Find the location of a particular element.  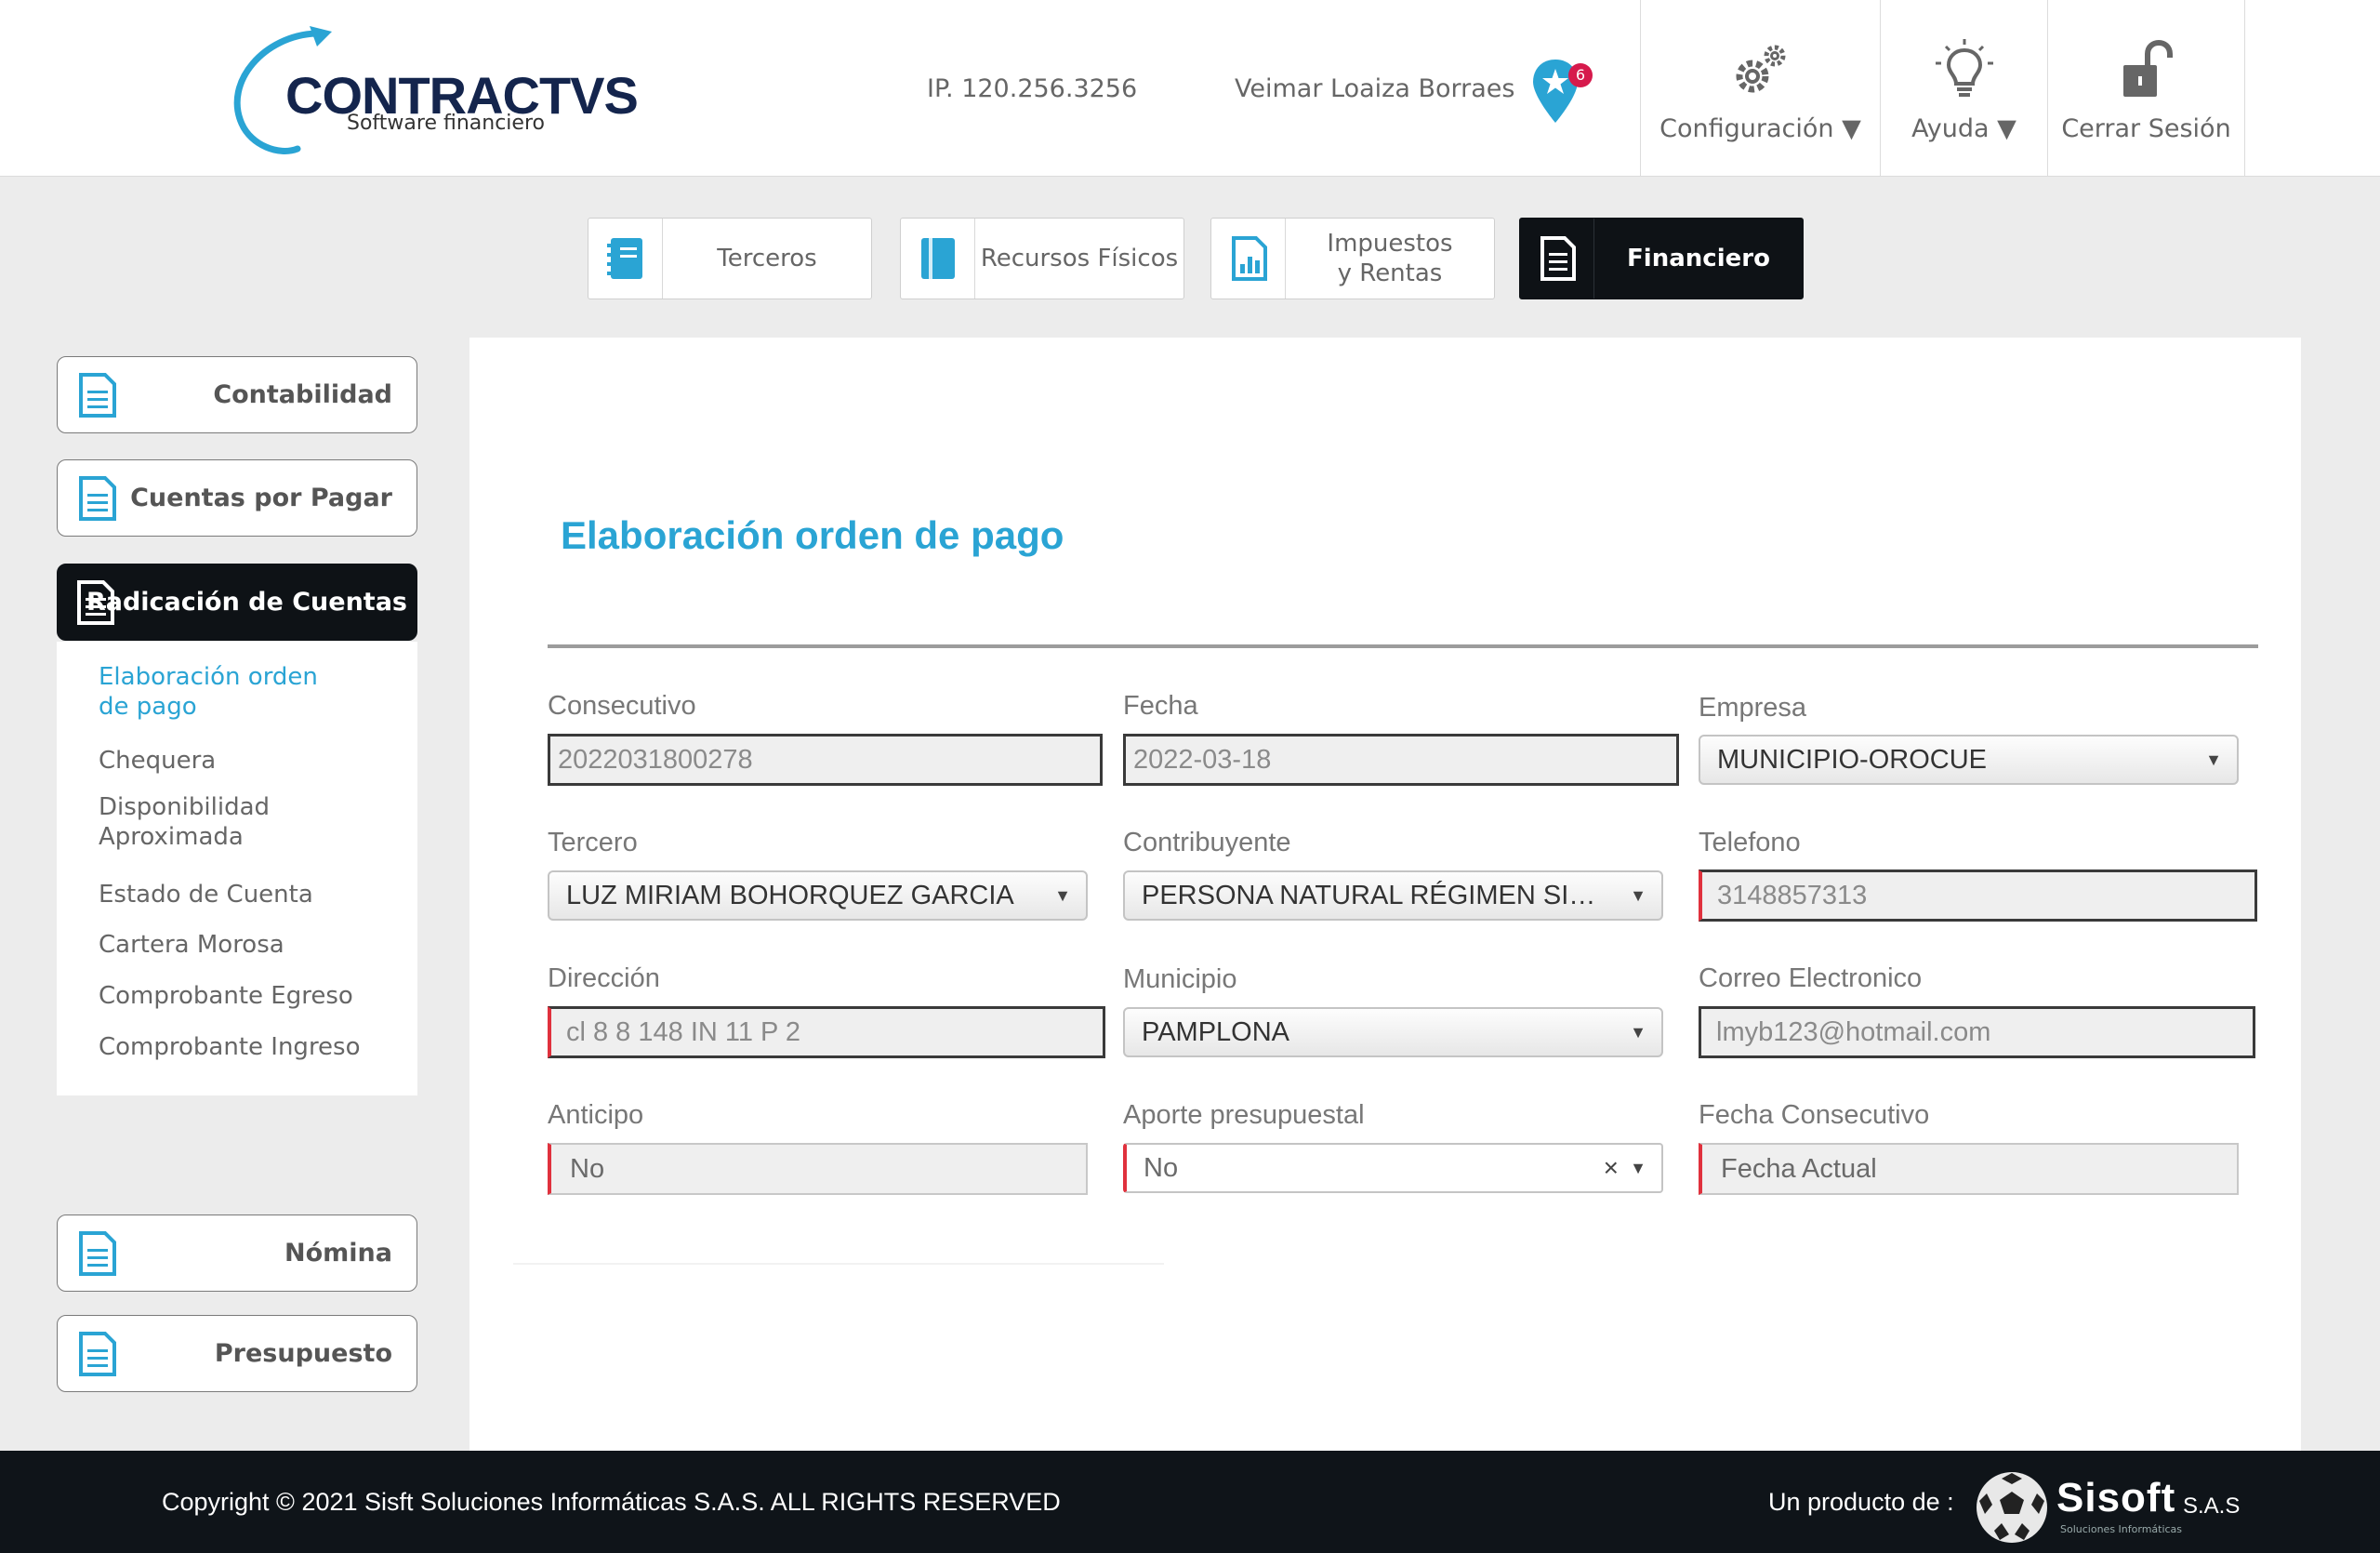

fecha-label: Fecha is located at coordinates (1160, 706).